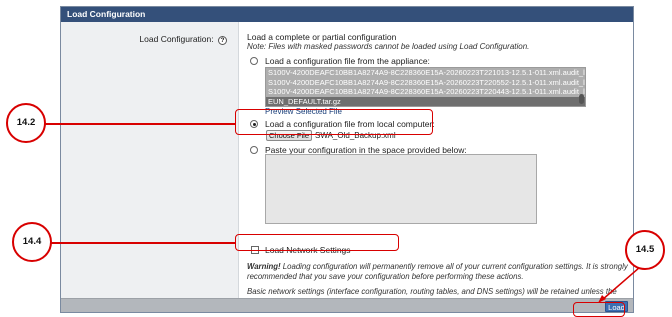 This screenshot has height=317, width=672. I want to click on radio-paste, so click(254, 150).